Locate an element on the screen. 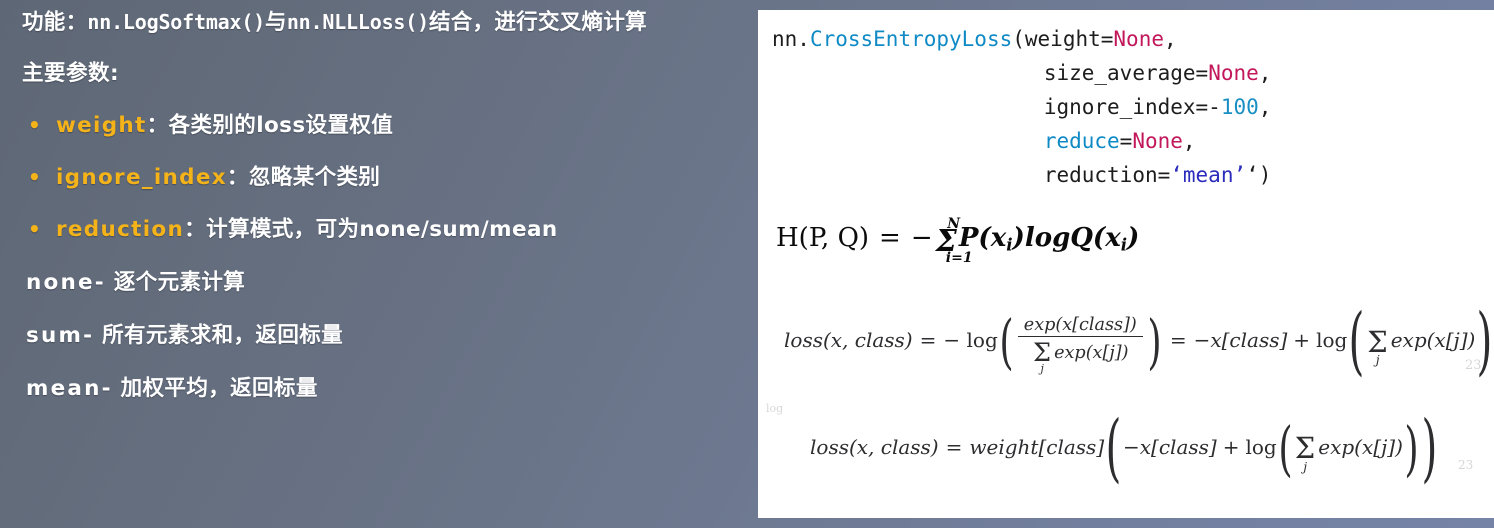 The height and width of the screenshot is (528, 1494). note-key-mean: mean- is located at coordinates (69, 388).